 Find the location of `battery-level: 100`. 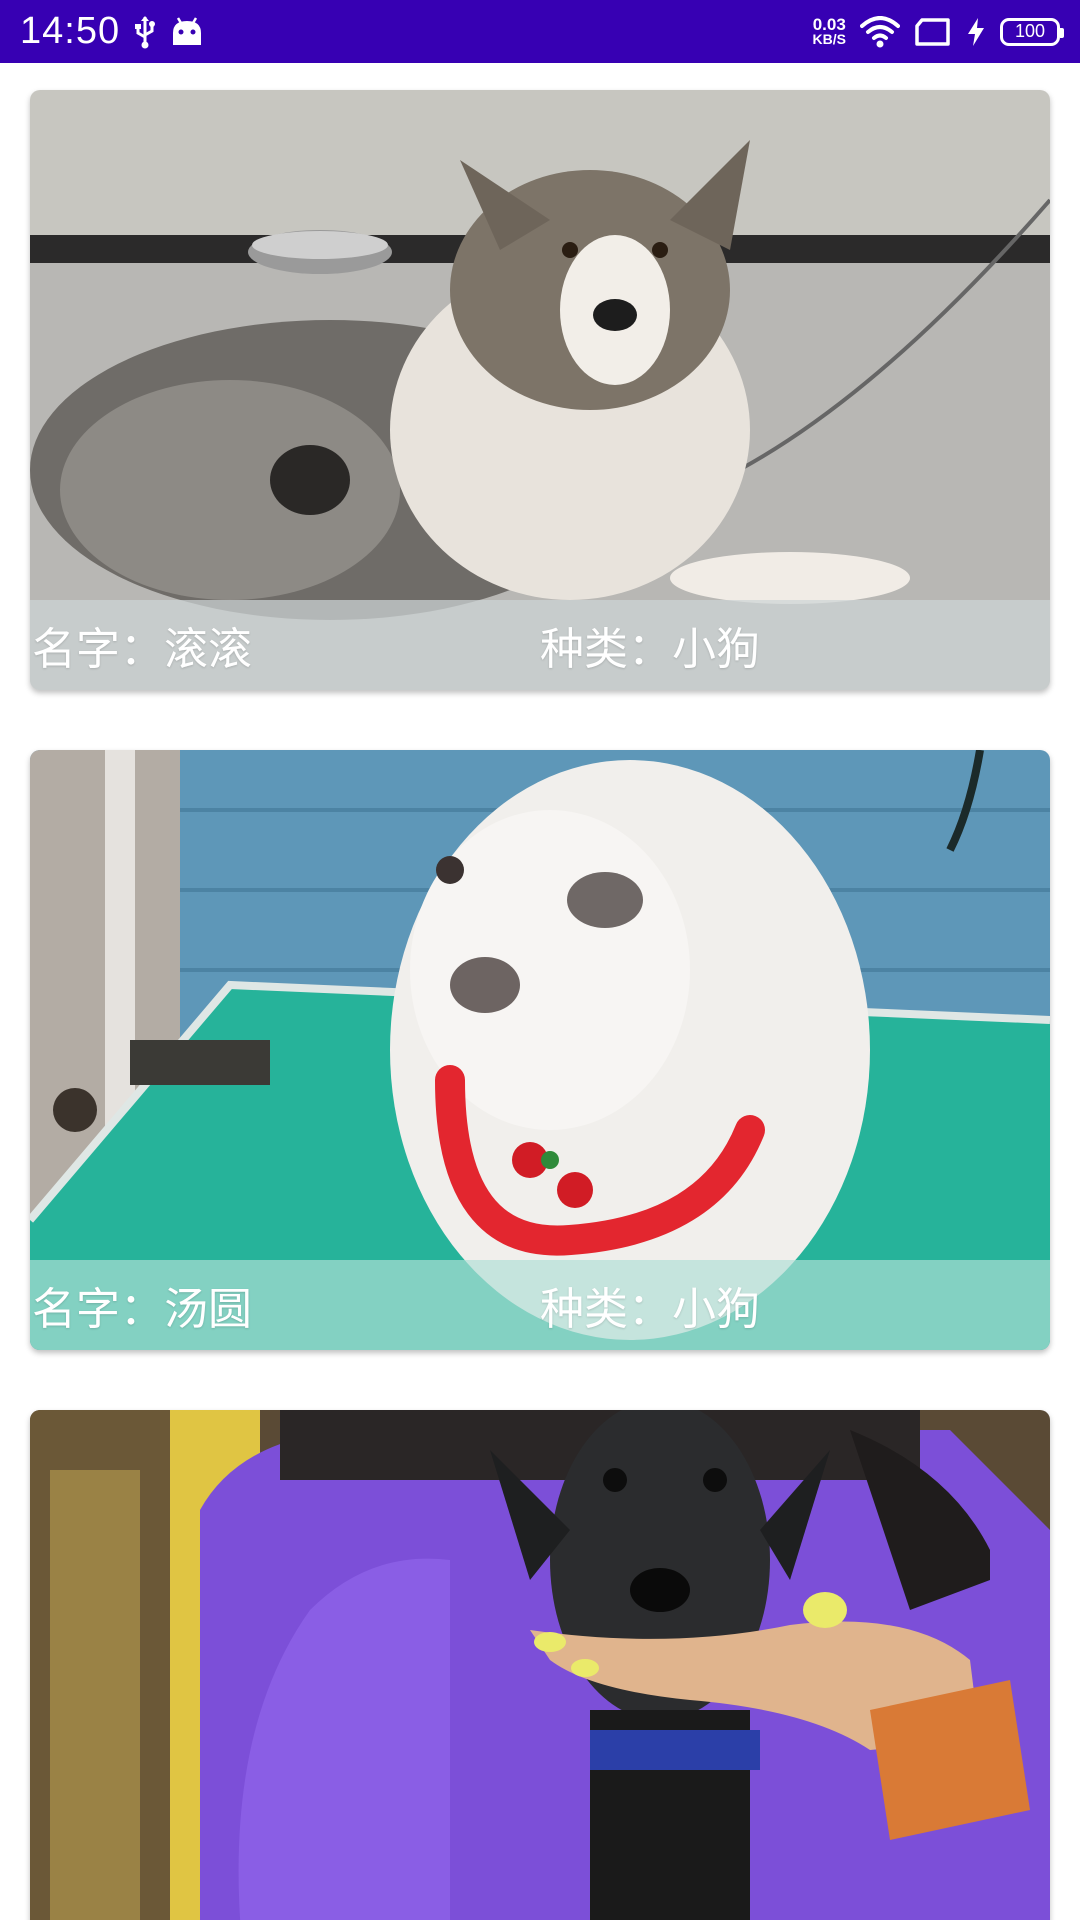

battery-level: 100 is located at coordinates (1030, 31).